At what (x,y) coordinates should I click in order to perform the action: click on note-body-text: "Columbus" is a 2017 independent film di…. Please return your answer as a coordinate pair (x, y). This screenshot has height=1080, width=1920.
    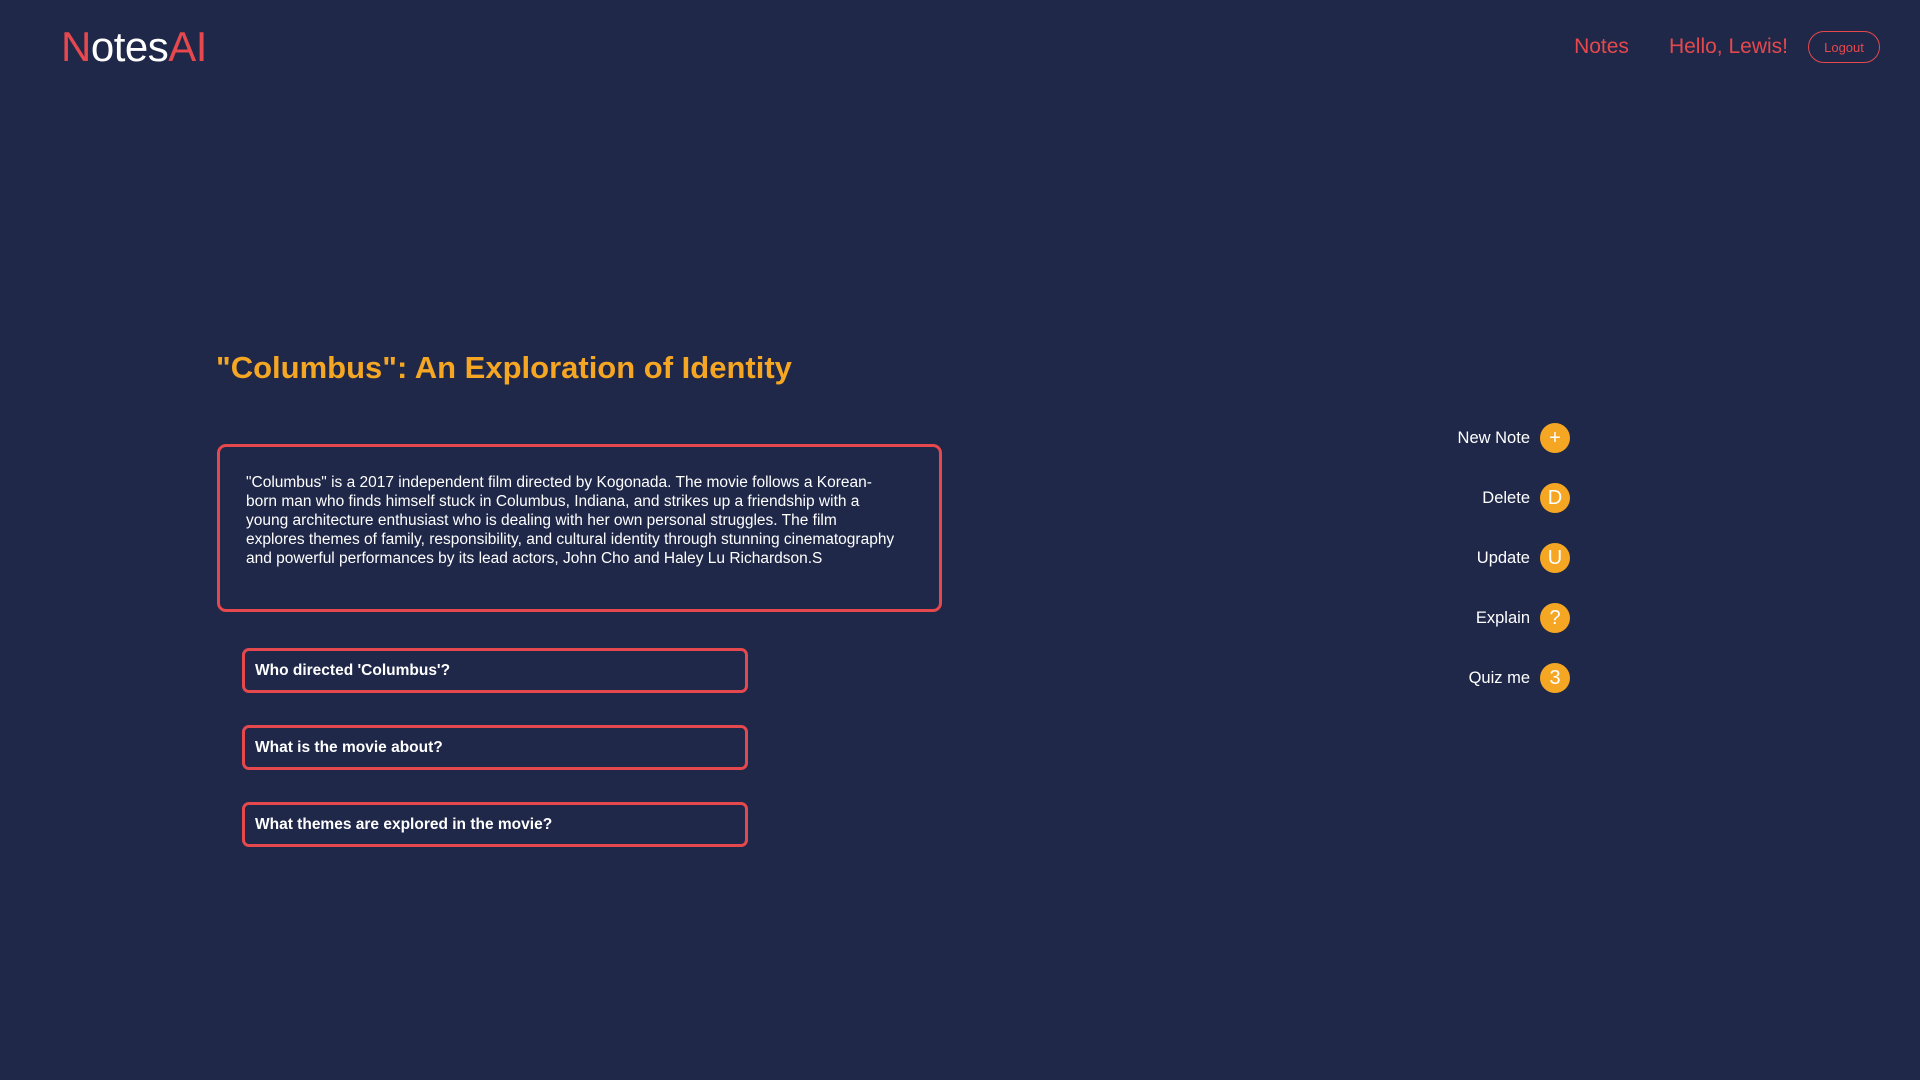
    Looking at the image, I should click on (570, 520).